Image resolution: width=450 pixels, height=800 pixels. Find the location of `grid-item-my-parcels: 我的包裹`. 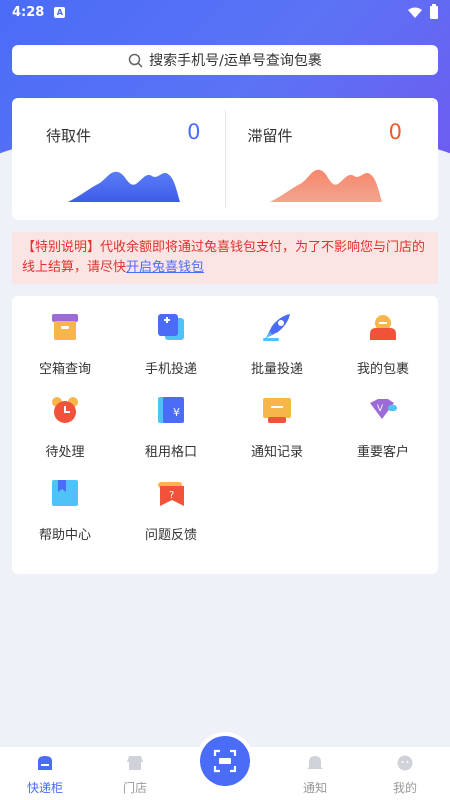

grid-item-my-parcels: 我的包裹 is located at coordinates (383, 336).